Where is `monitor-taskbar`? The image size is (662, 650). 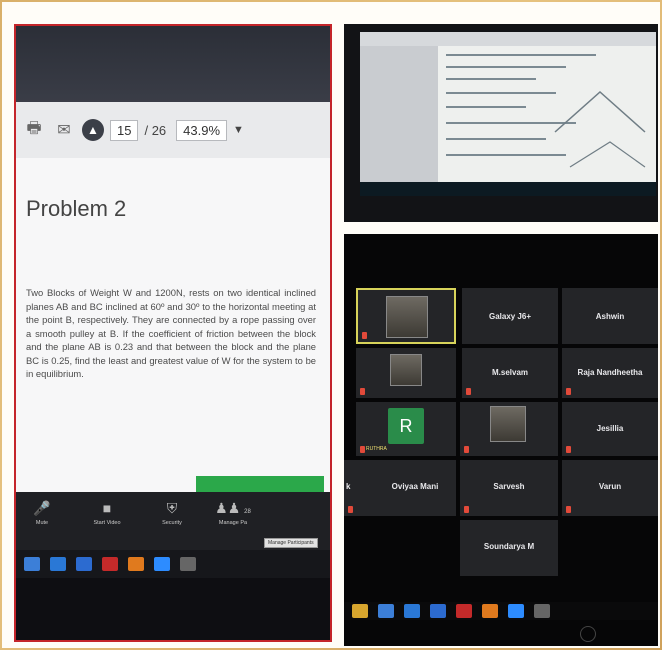 monitor-taskbar is located at coordinates (508, 189).